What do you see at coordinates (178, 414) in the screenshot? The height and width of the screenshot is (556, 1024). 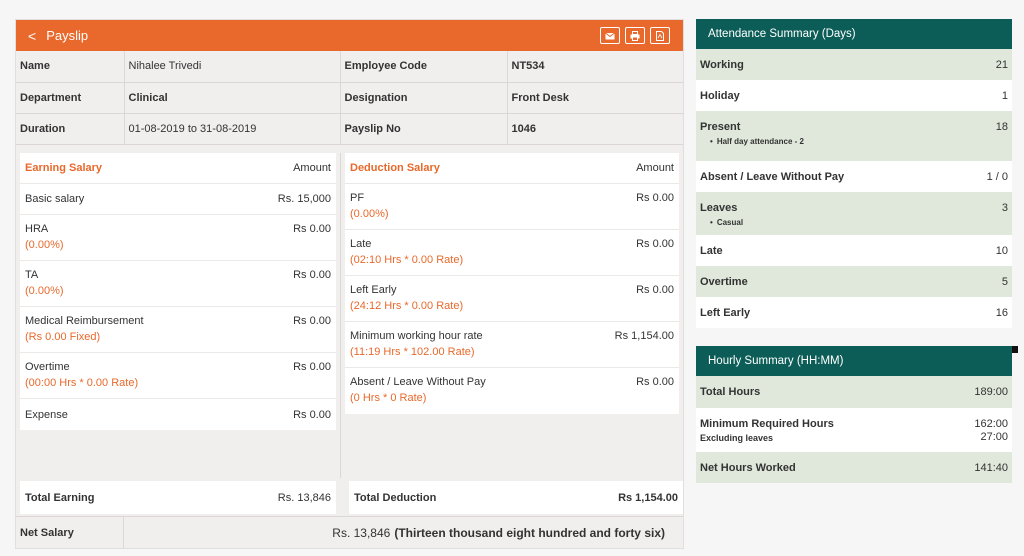 I see `earning-row: Expense Rs 0.00` at bounding box center [178, 414].